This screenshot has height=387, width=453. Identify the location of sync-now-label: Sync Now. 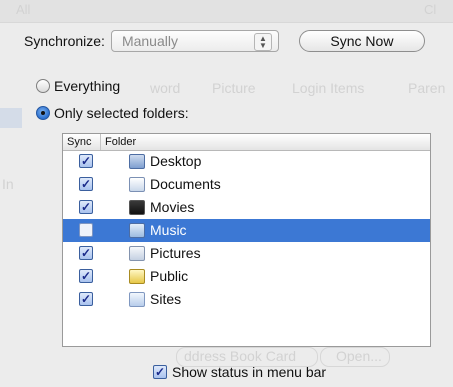
(362, 41).